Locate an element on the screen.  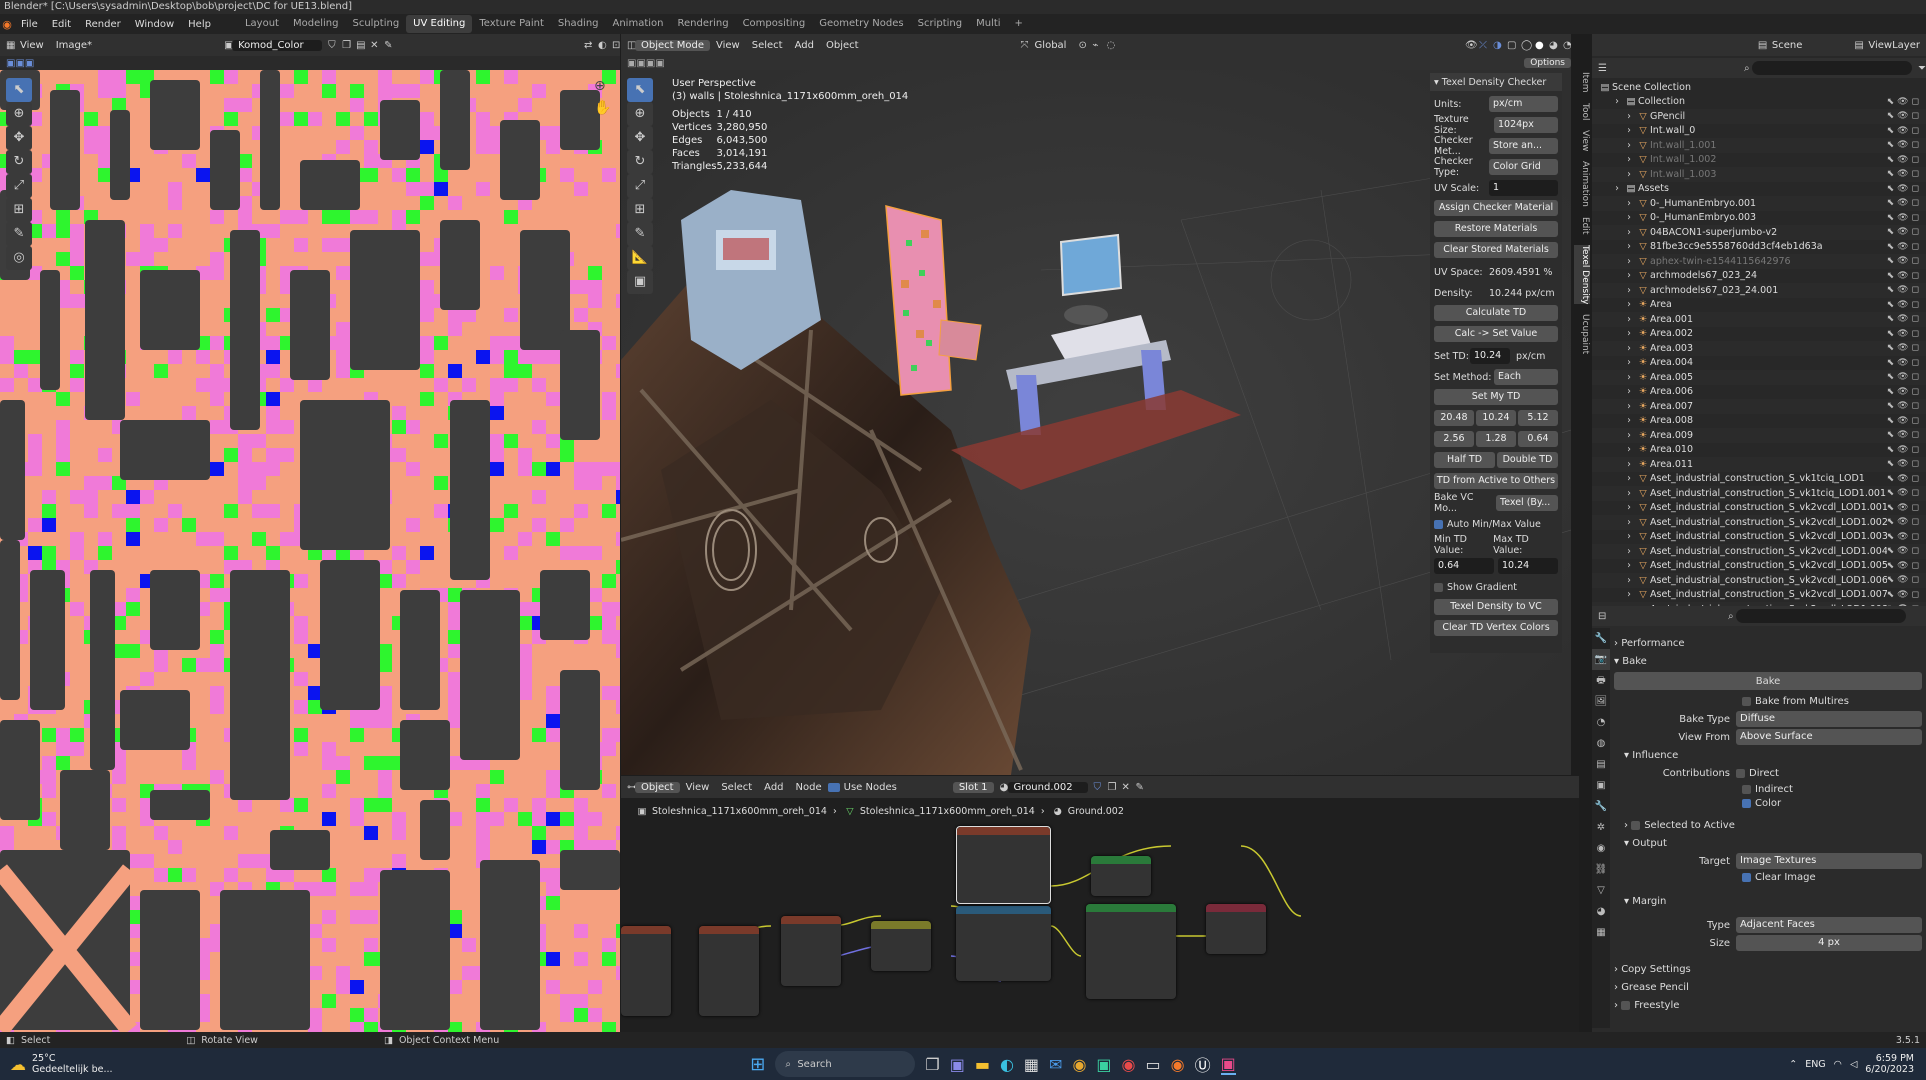
output-subpanel-header: ▾ Output is located at coordinates (1768, 843).